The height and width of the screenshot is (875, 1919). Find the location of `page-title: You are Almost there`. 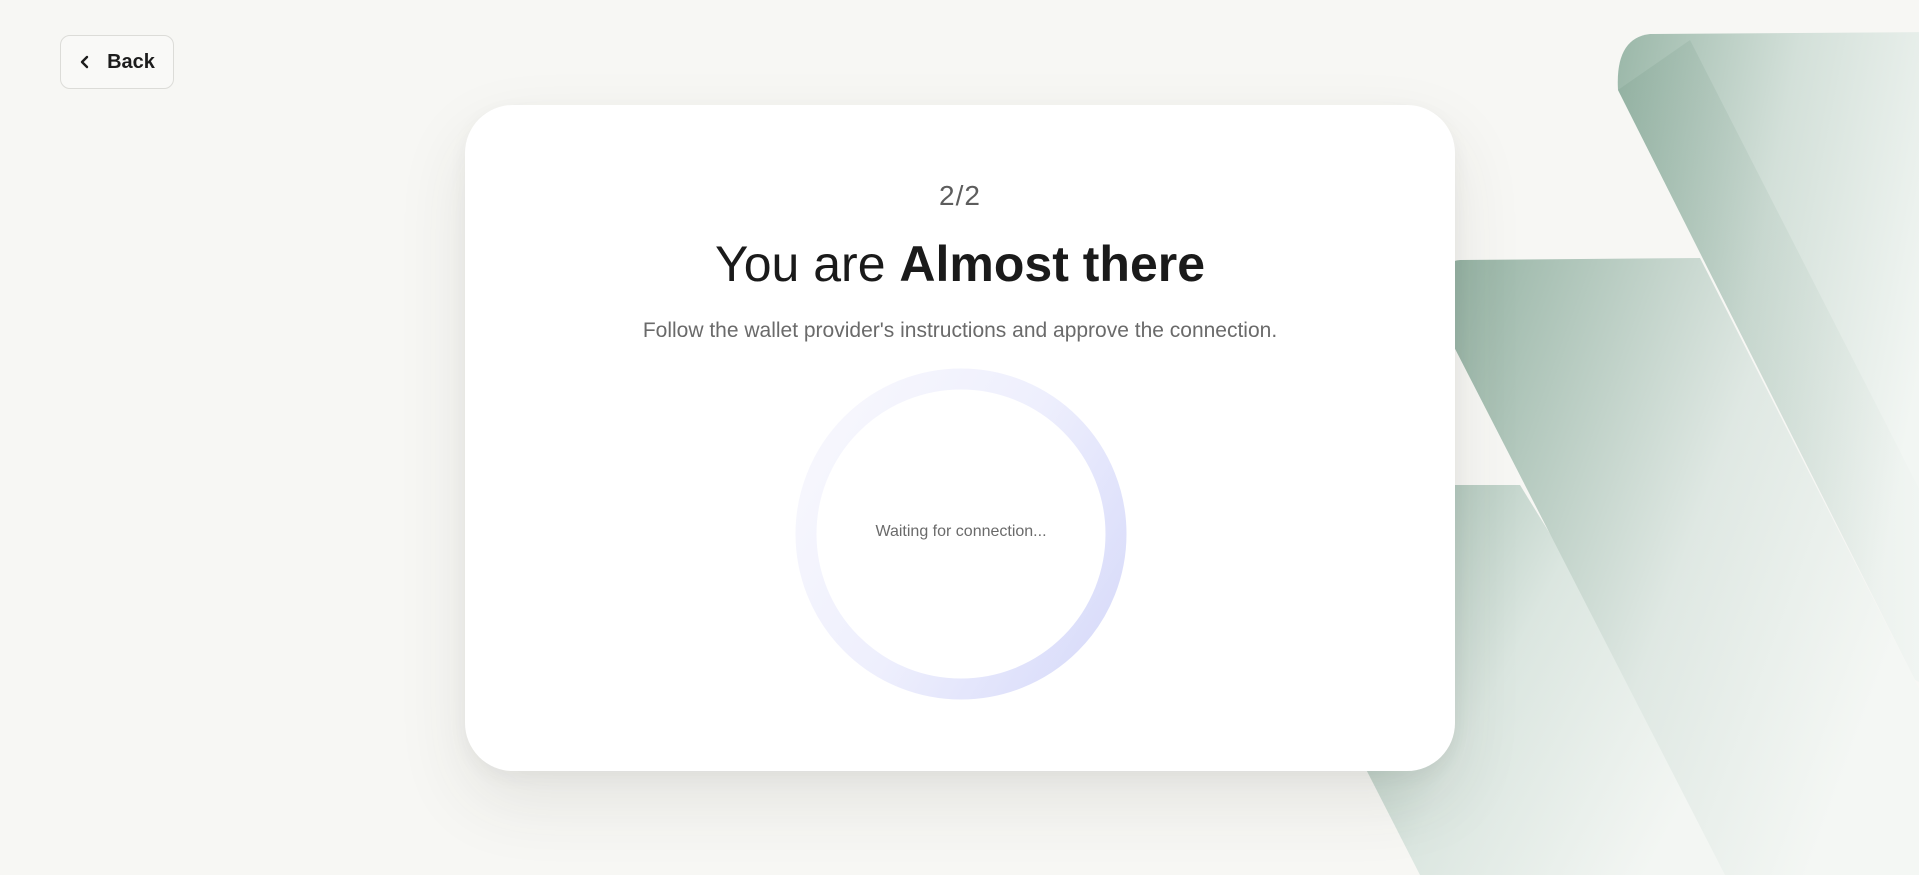

page-title: You are Almost there is located at coordinates (960, 264).